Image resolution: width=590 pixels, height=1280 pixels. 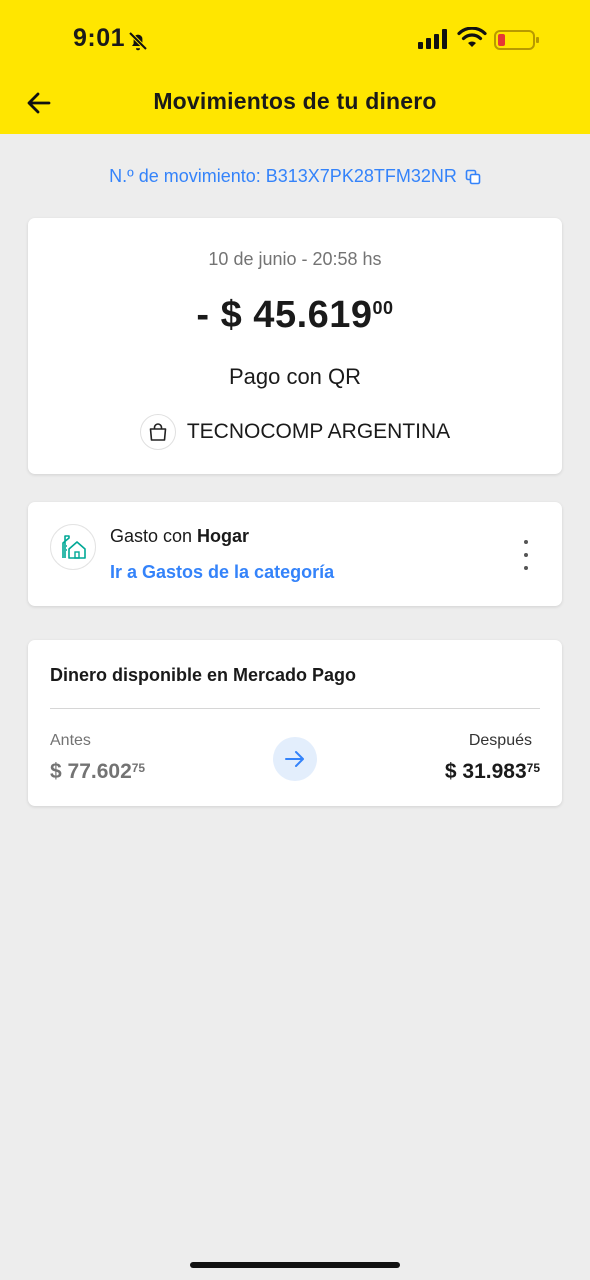 I want to click on after-amount-main: $ 31.983, so click(x=485, y=771).